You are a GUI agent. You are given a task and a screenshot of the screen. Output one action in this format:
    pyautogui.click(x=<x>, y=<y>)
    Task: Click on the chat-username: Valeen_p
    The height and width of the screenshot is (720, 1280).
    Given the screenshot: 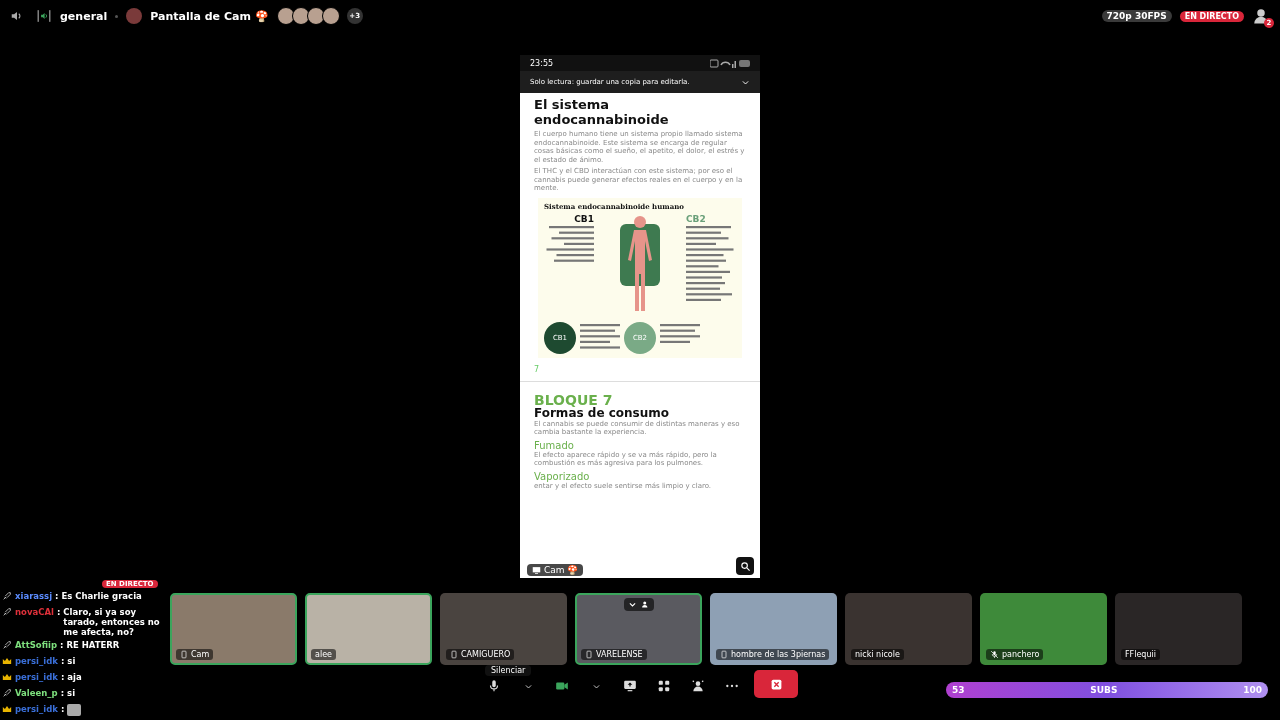 What is the action you would take?
    pyautogui.click(x=36, y=693)
    